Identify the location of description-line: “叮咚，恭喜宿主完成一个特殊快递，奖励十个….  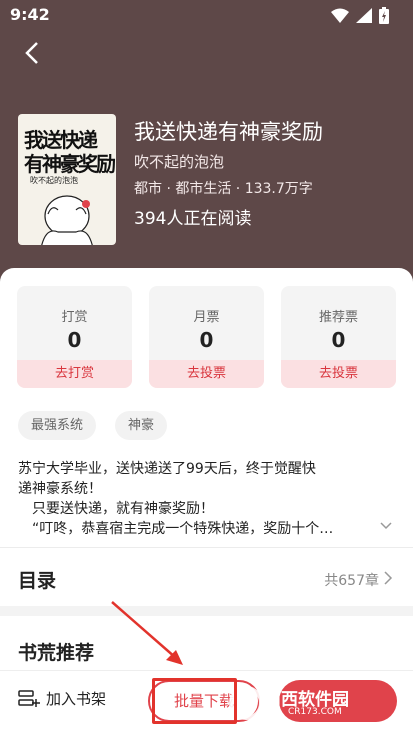
(176, 529).